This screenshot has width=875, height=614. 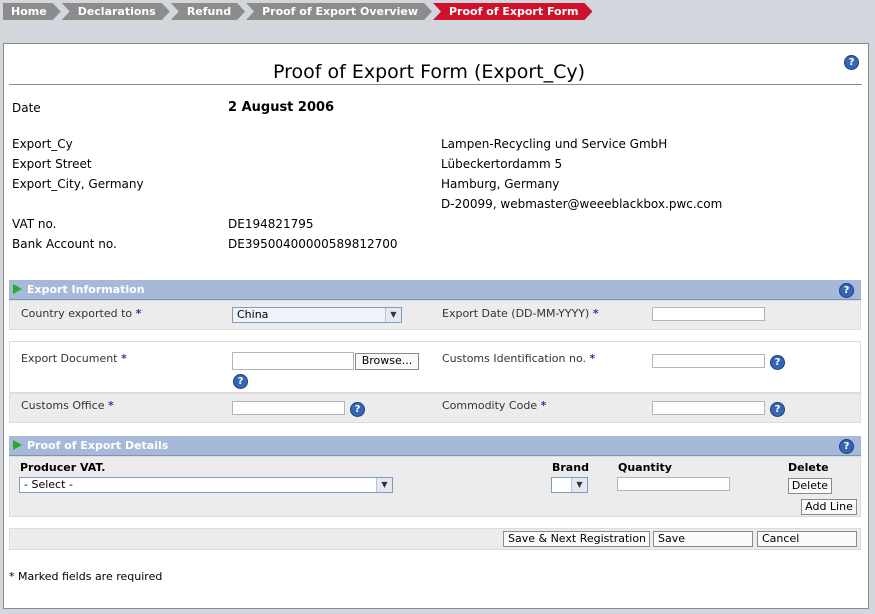 What do you see at coordinates (313, 244) in the screenshot?
I see `bank-account-value: DE39500400000589812700` at bounding box center [313, 244].